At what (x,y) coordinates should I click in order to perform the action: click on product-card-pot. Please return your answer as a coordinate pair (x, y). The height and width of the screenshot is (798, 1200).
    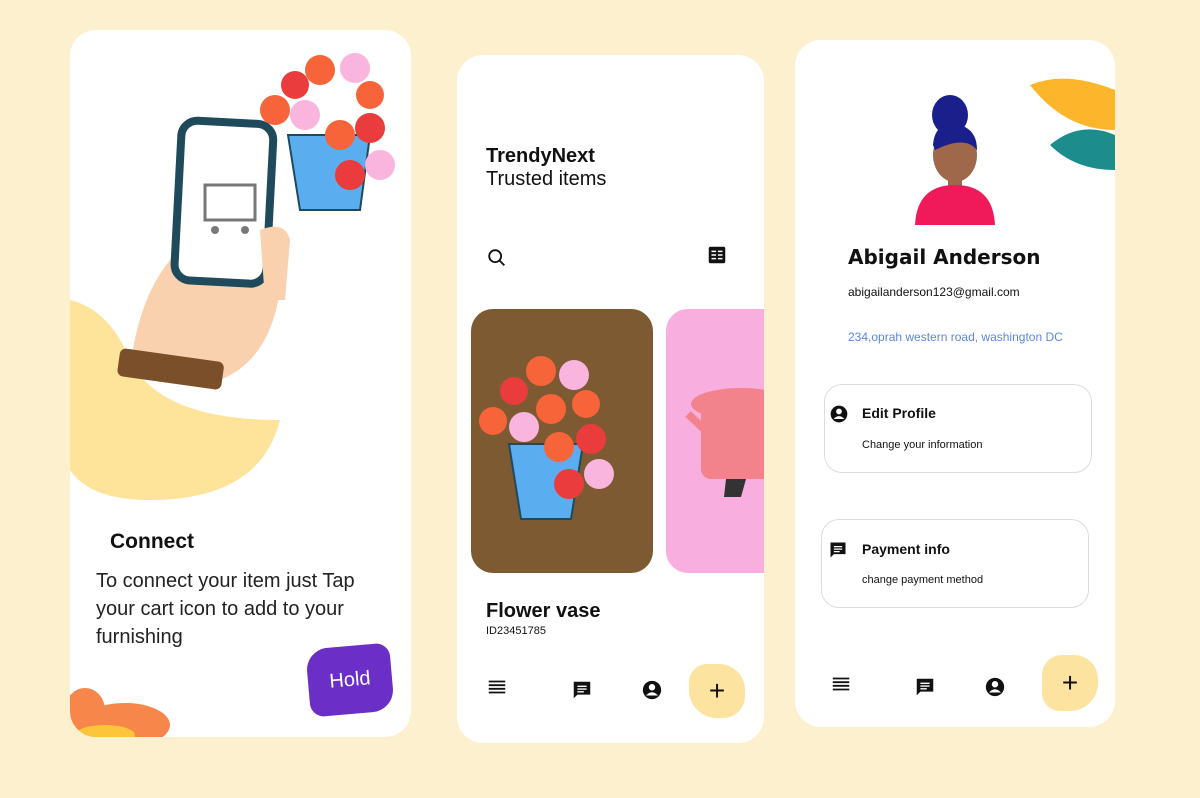
    Looking at the image, I should click on (715, 441).